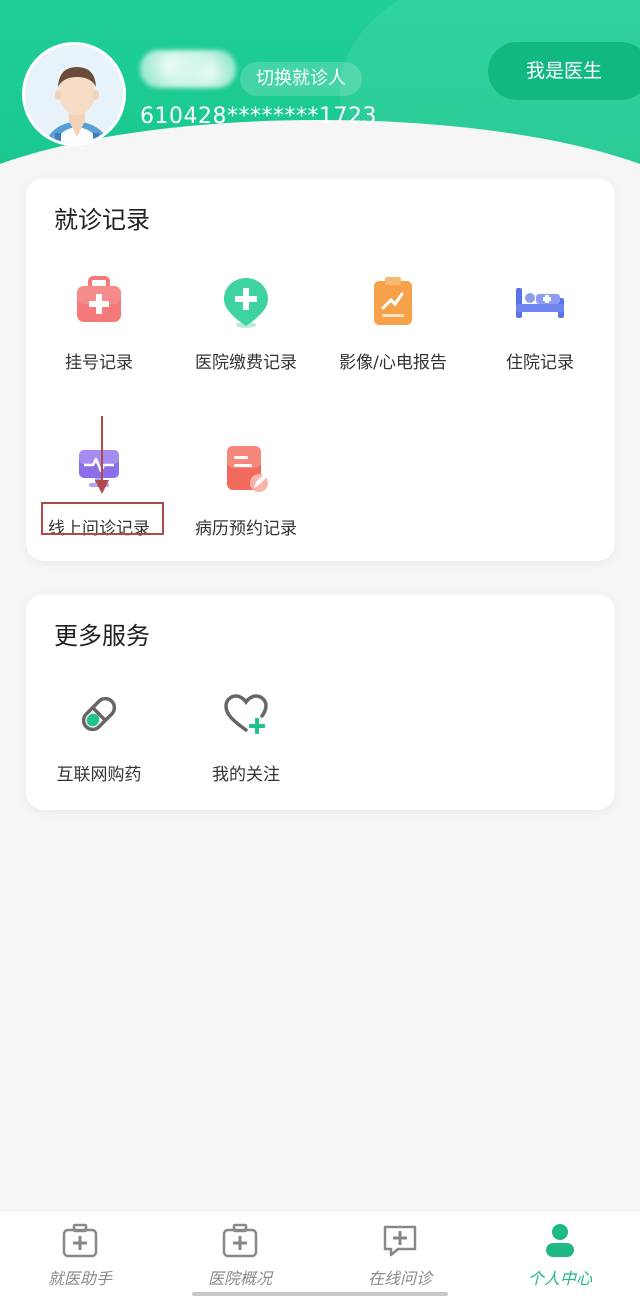 This screenshot has height=1299, width=640. Describe the element at coordinates (258, 116) in the screenshot. I see `patient-id-number: 610428********1723` at that location.